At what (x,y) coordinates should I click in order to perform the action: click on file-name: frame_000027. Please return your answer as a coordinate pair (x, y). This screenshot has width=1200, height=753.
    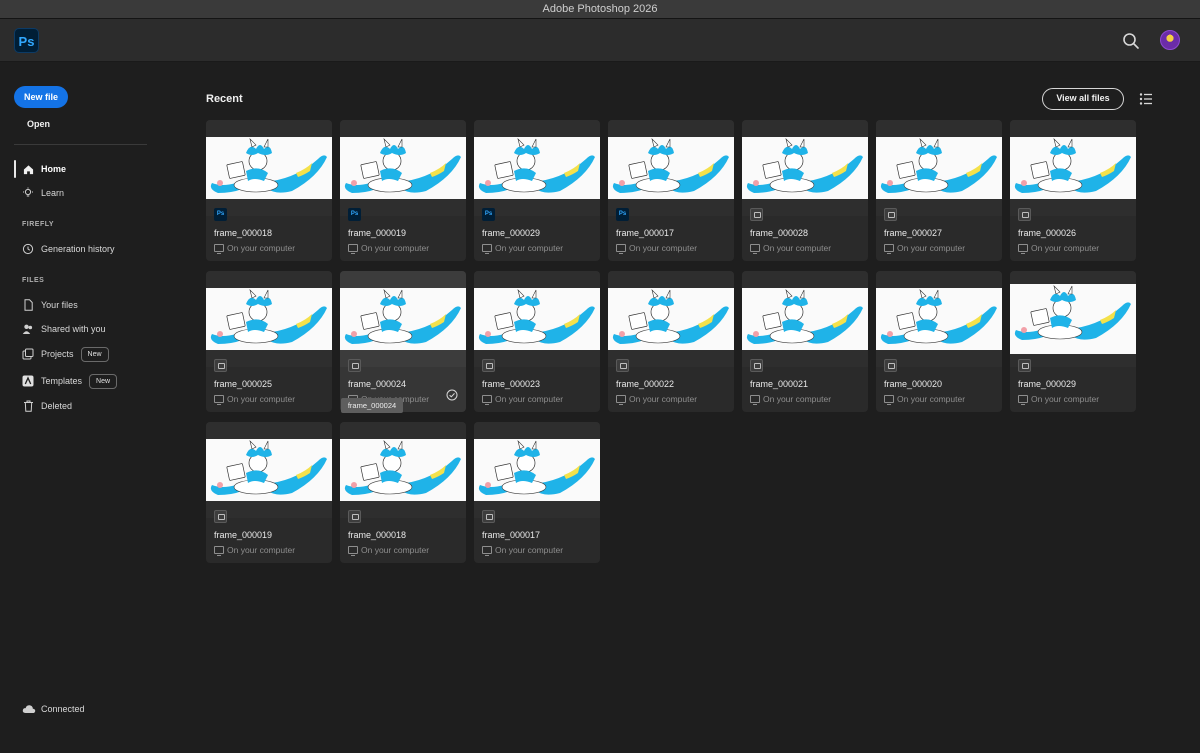
    Looking at the image, I should click on (913, 233).